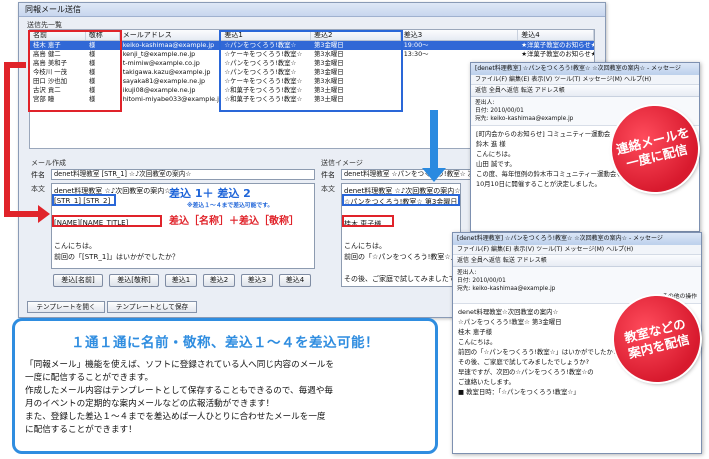  What do you see at coordinates (7, 139) in the screenshot?
I see `red-arrow-vertical` at bounding box center [7, 139].